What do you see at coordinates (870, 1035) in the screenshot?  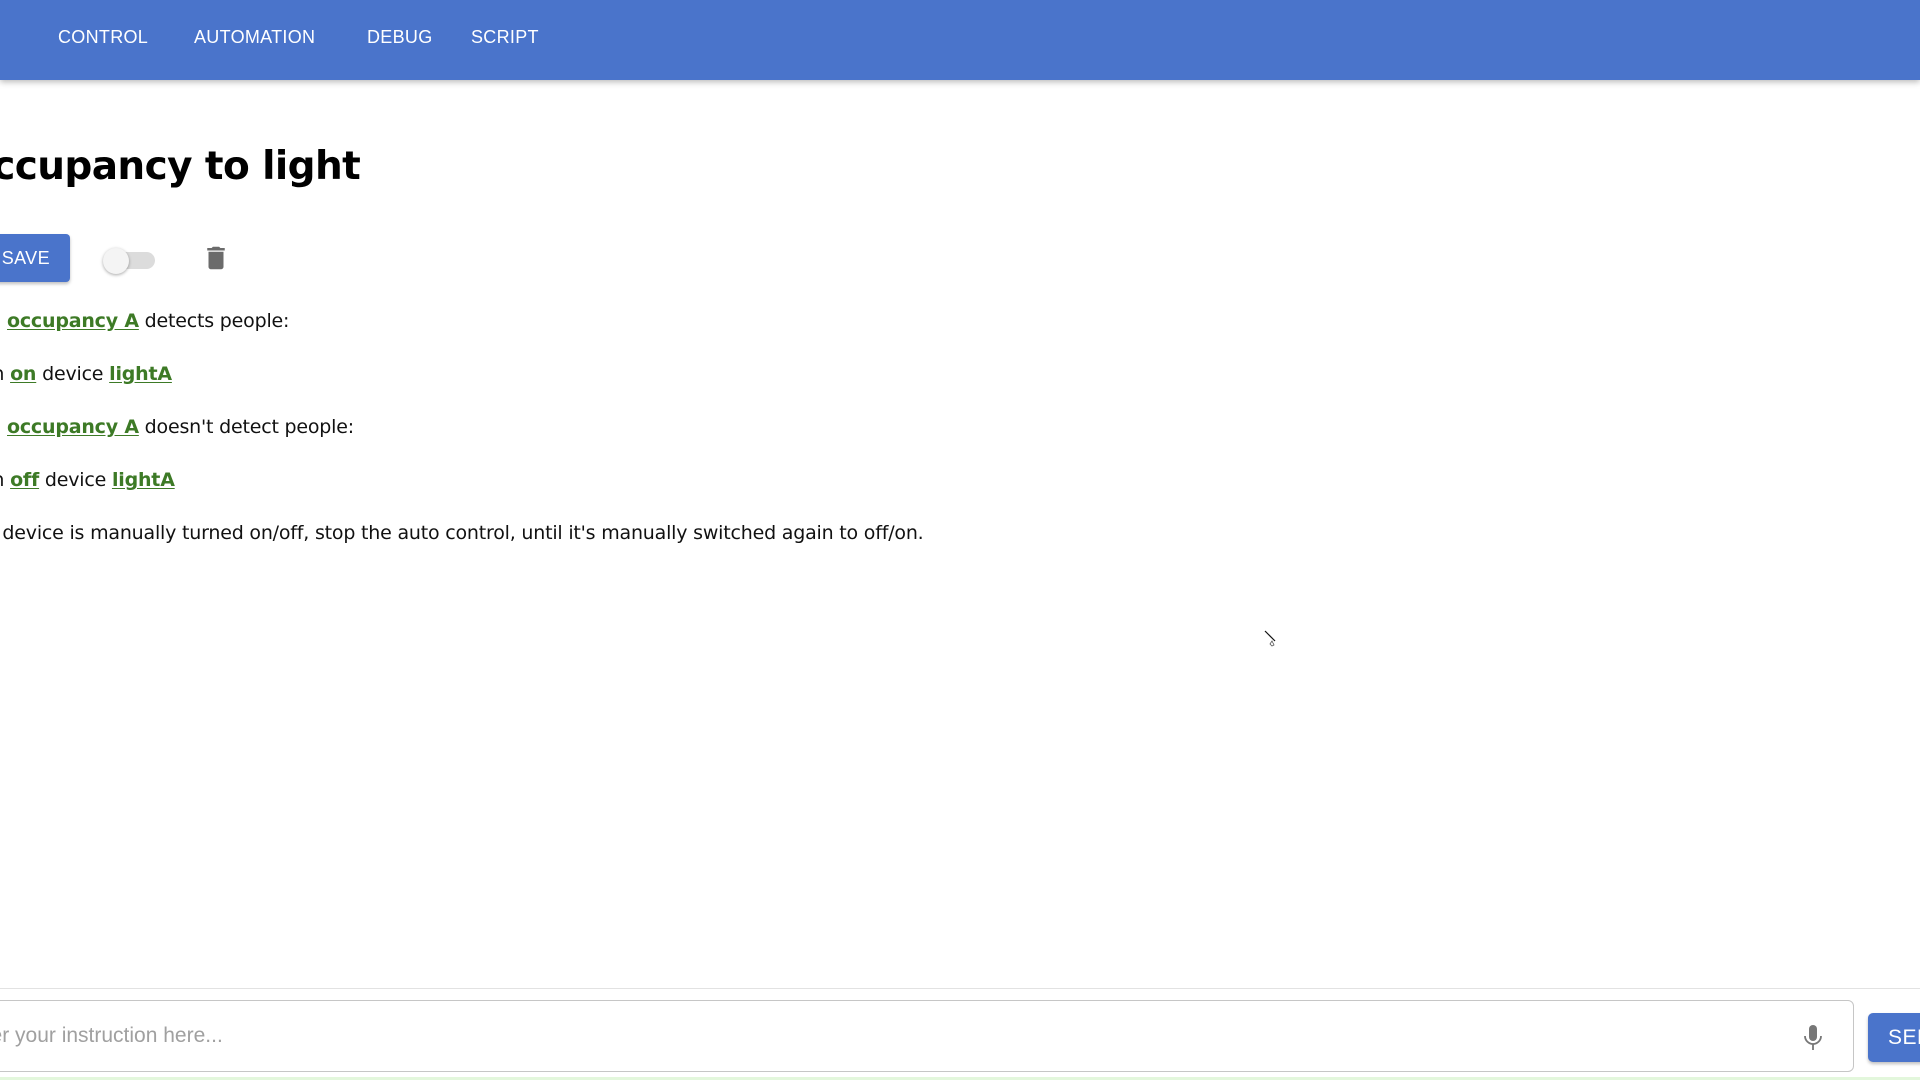 I see `instruction-input` at bounding box center [870, 1035].